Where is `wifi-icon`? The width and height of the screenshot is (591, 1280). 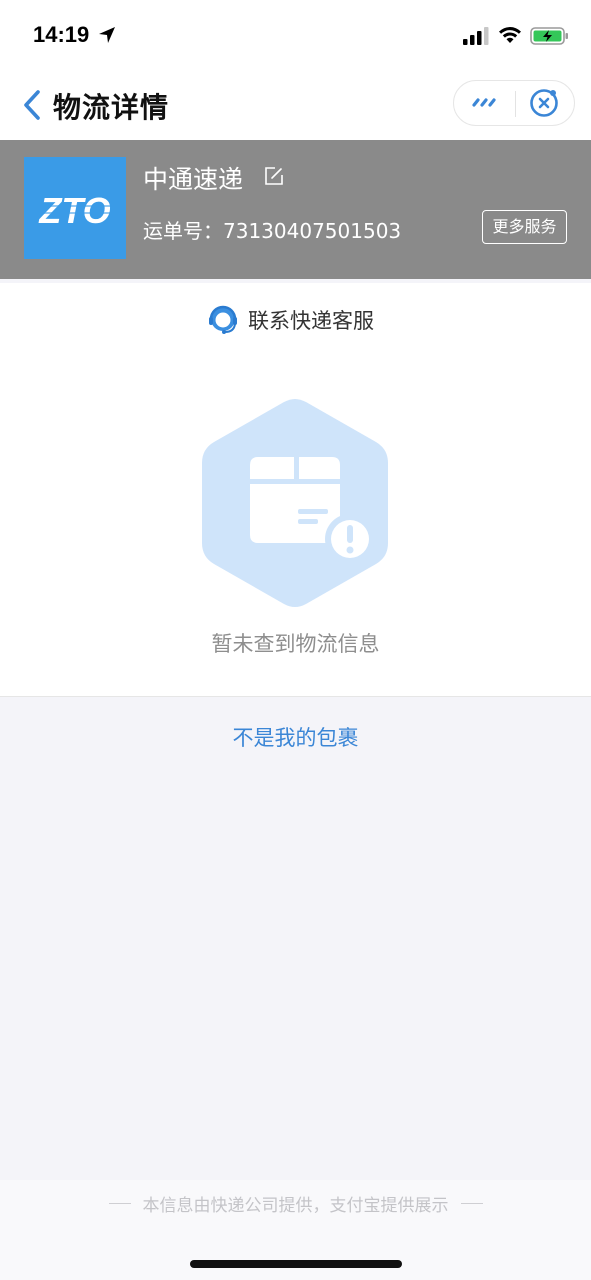
wifi-icon is located at coordinates (510, 35).